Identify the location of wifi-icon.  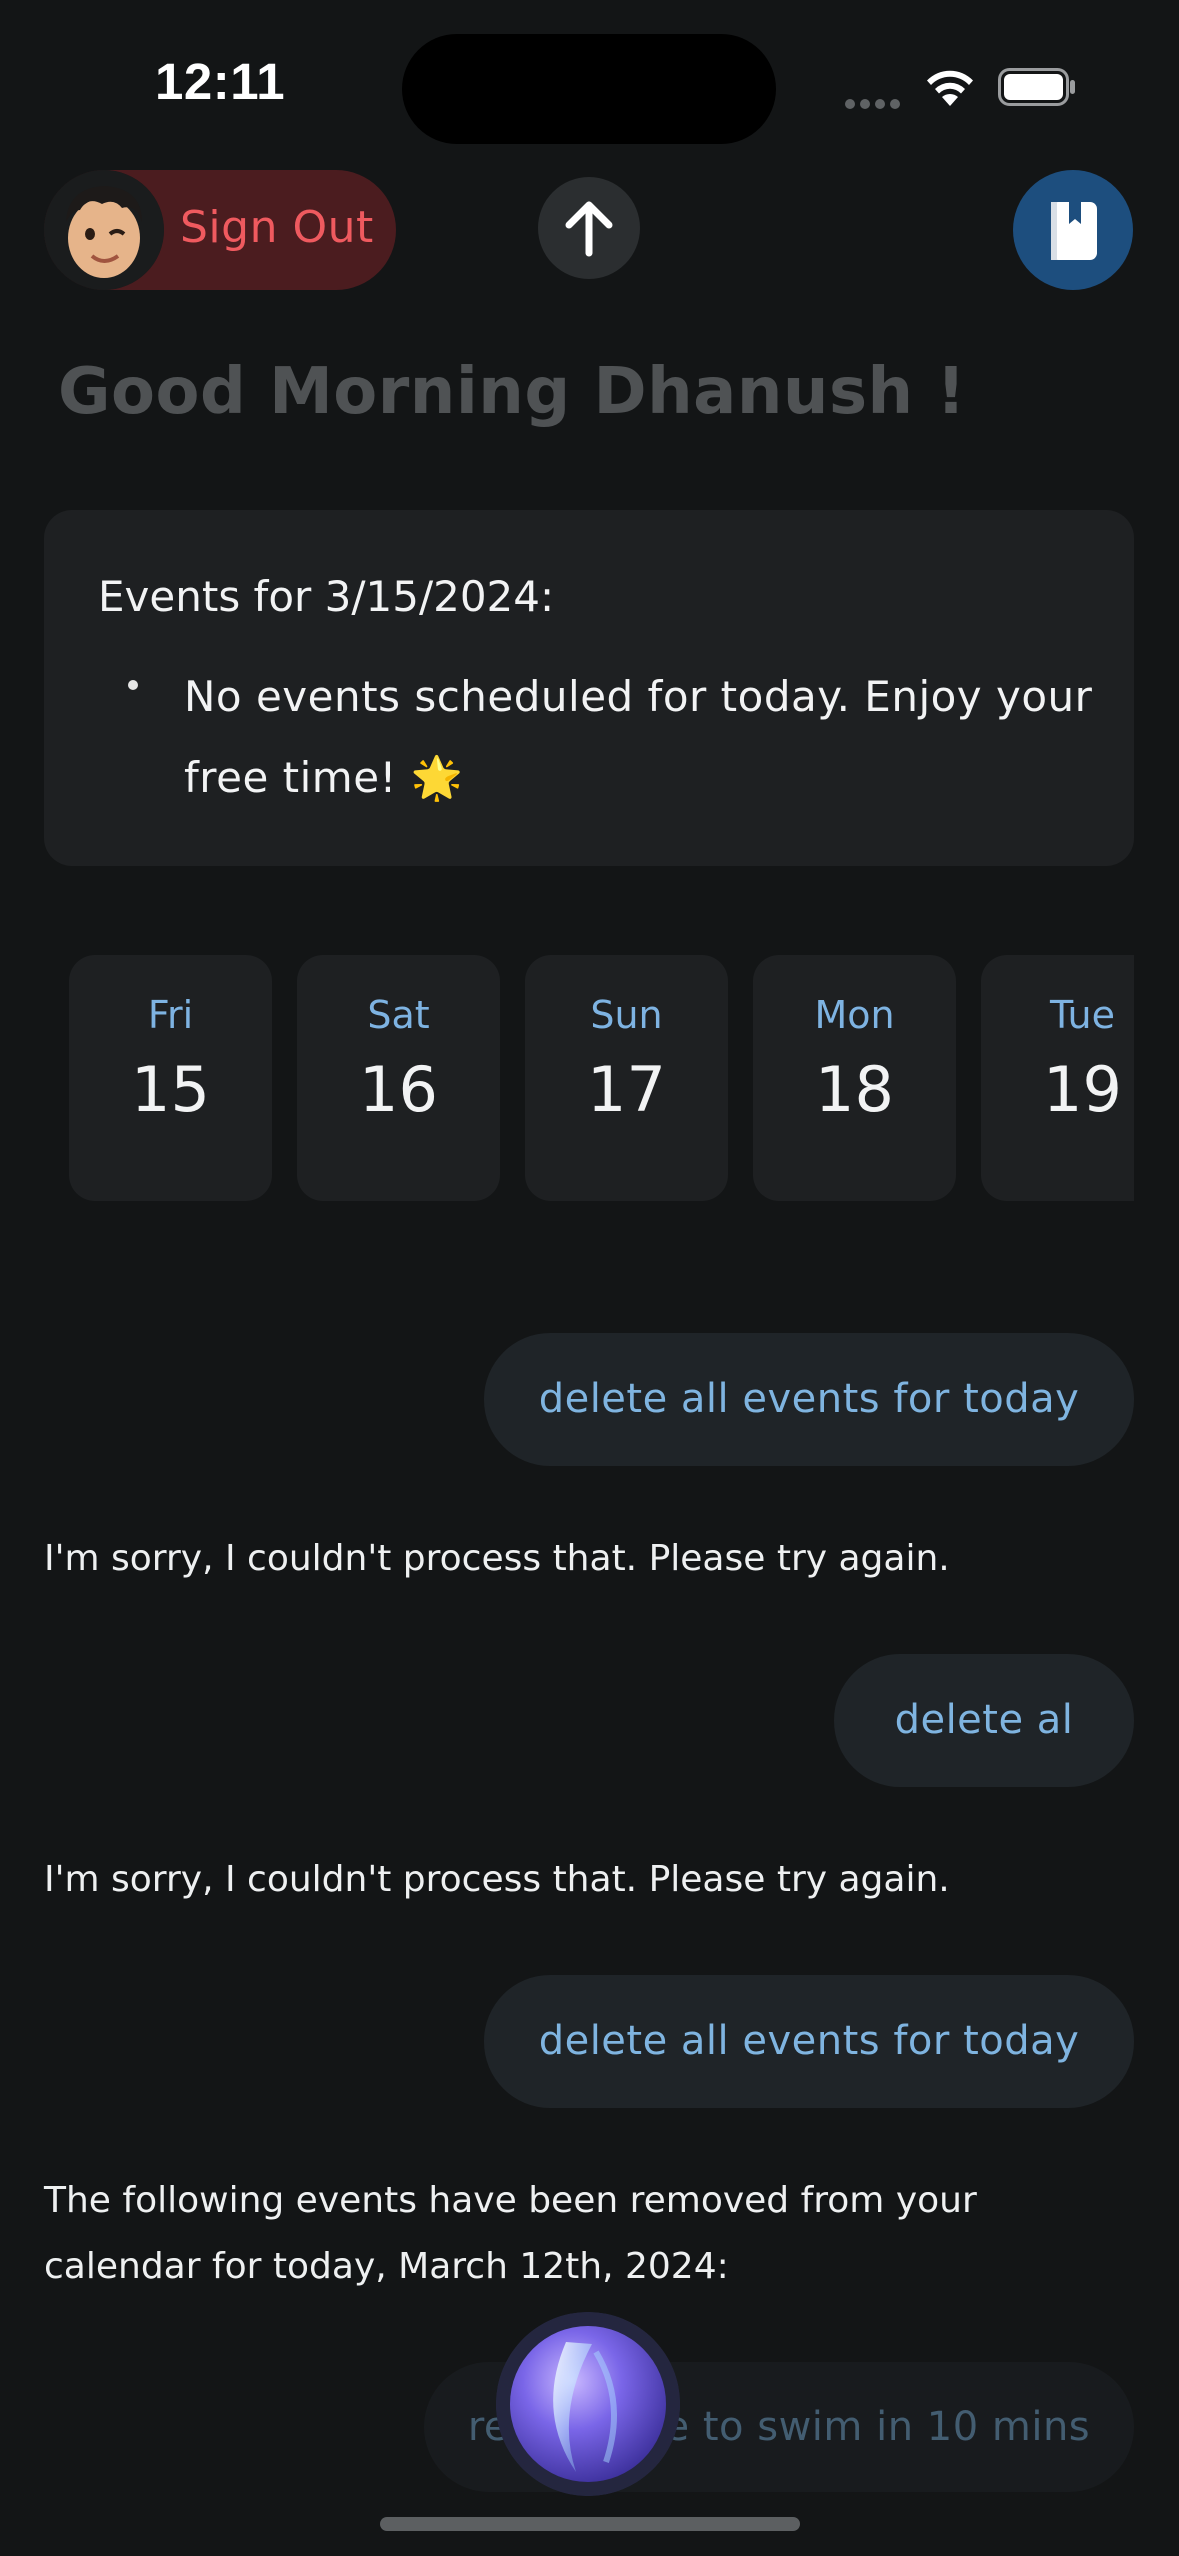
(950, 88).